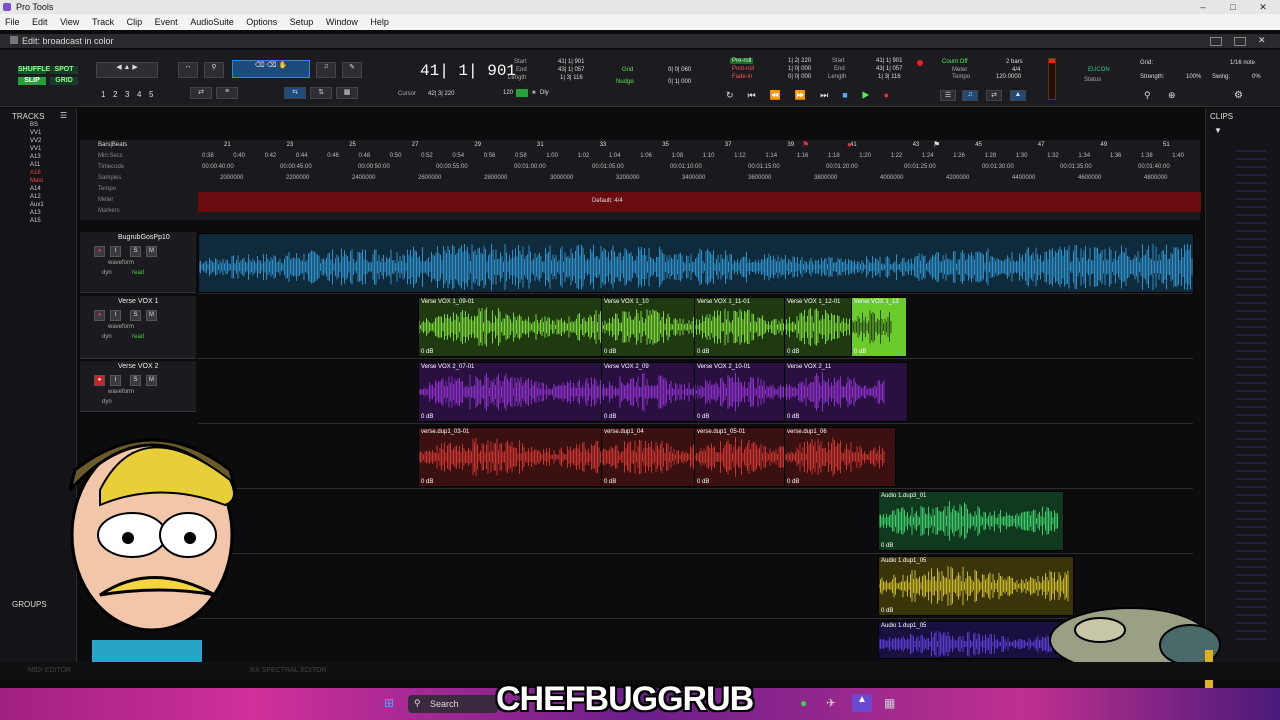  What do you see at coordinates (1016, 70) in the screenshot?
I see `meter-value: 4/4` at bounding box center [1016, 70].